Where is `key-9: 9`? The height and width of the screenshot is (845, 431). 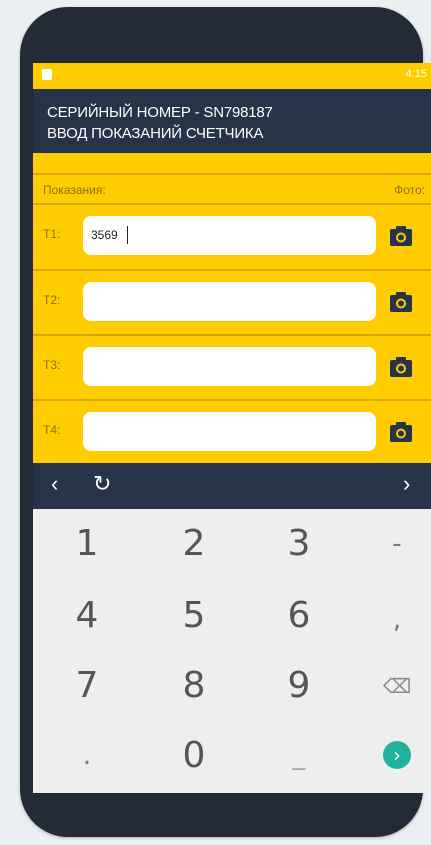
key-9: 9 is located at coordinates (299, 686).